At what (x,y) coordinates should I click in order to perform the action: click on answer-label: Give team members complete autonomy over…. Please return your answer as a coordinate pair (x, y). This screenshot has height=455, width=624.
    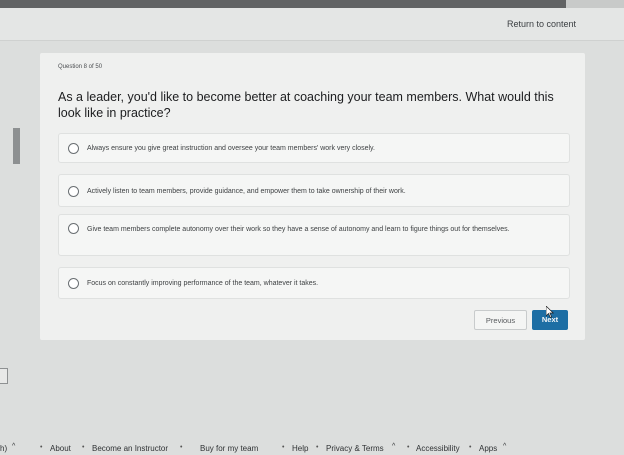
    Looking at the image, I should click on (298, 229).